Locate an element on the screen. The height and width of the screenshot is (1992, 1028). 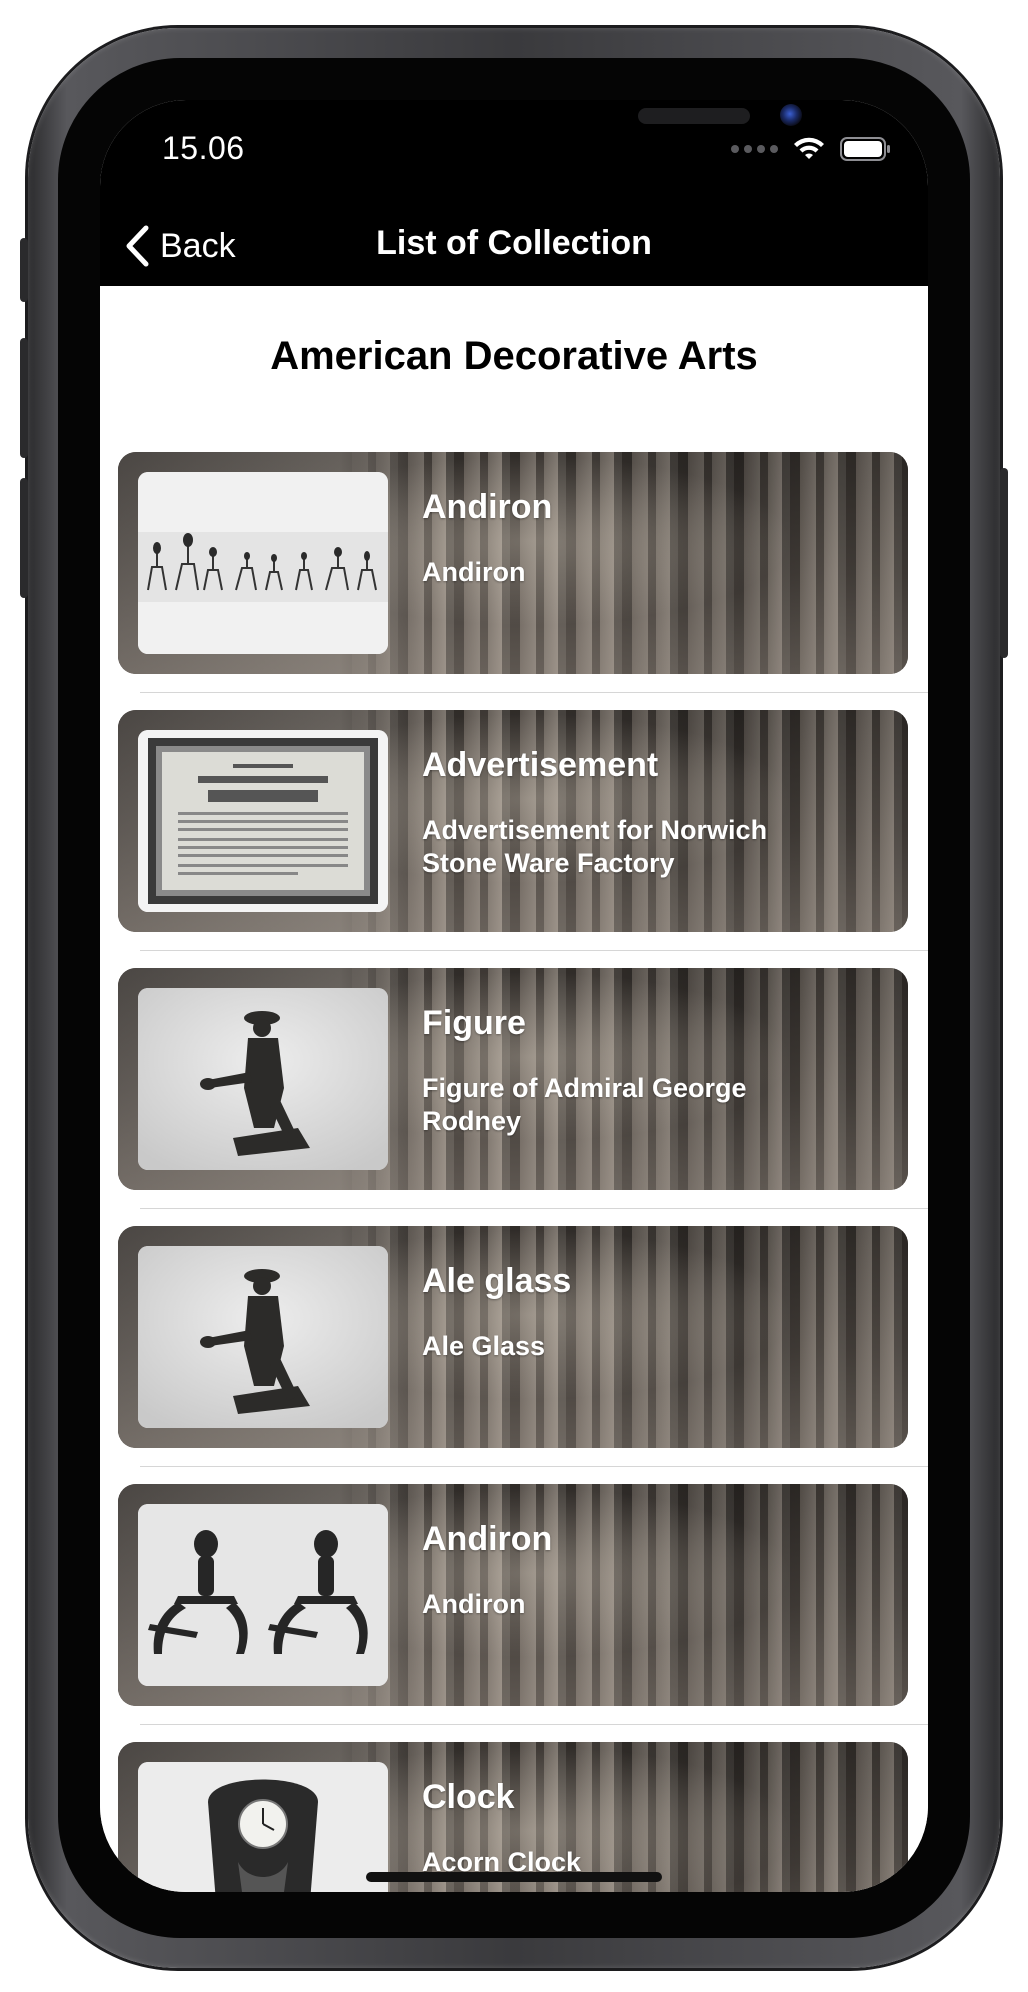
collection-card: Clock Acorn Clock is located at coordinates (513, 1817).